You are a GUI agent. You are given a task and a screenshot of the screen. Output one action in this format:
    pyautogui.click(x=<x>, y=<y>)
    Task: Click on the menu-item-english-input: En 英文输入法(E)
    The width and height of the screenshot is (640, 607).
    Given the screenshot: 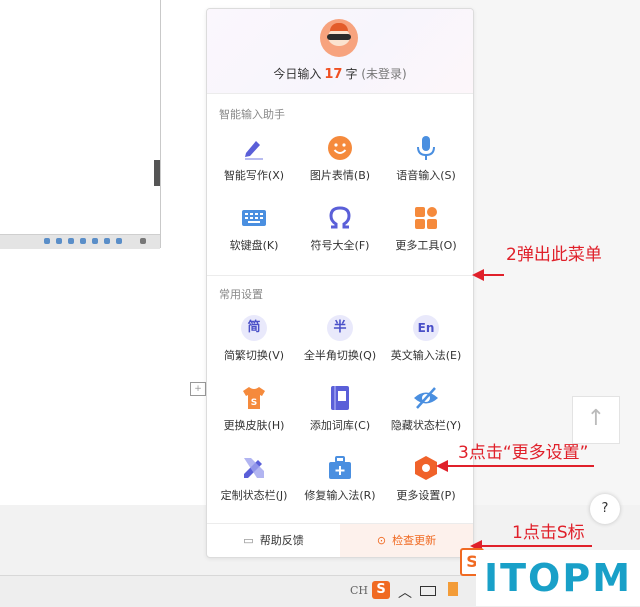 What is the action you would take?
    pyautogui.click(x=426, y=345)
    